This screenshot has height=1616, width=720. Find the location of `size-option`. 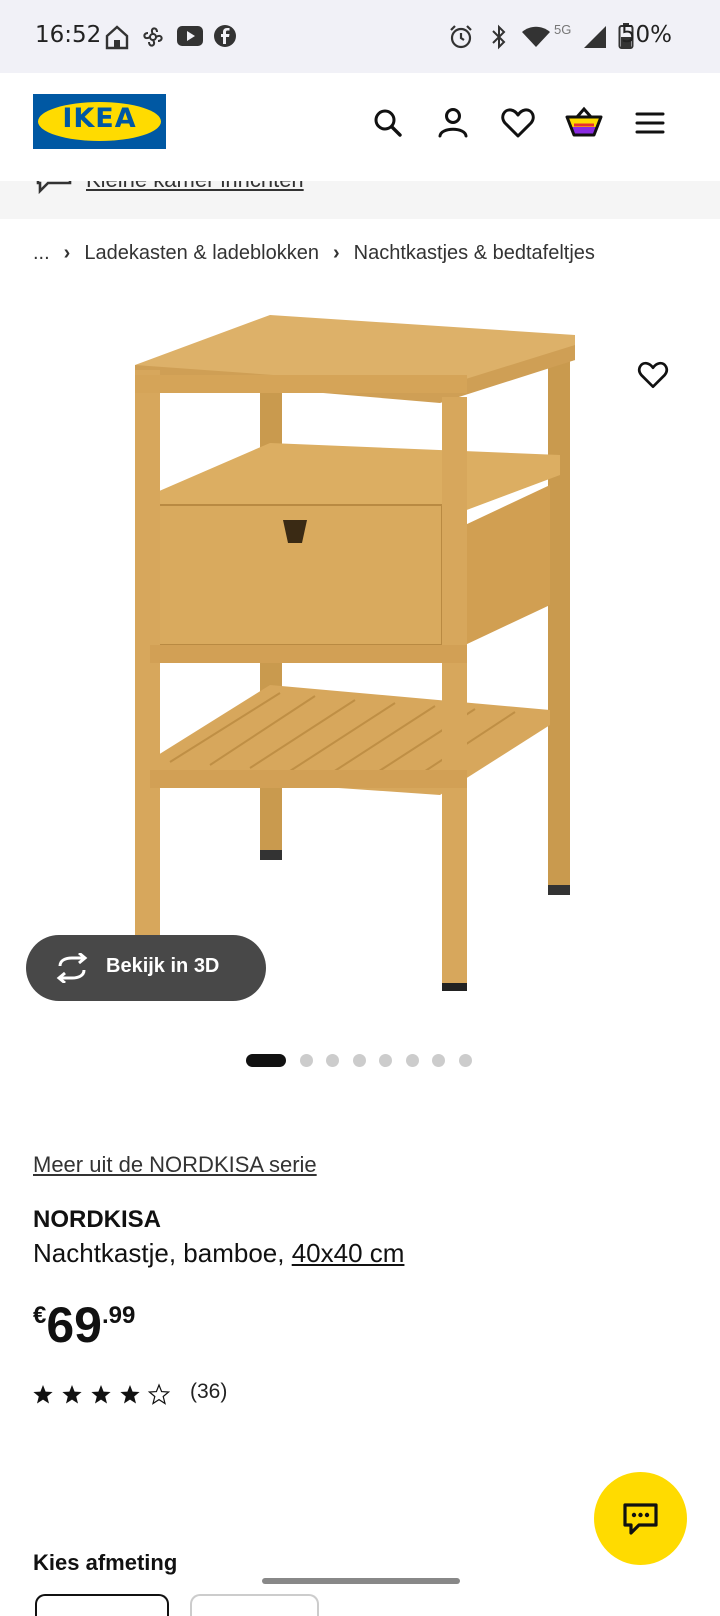

size-option is located at coordinates (254, 1605).